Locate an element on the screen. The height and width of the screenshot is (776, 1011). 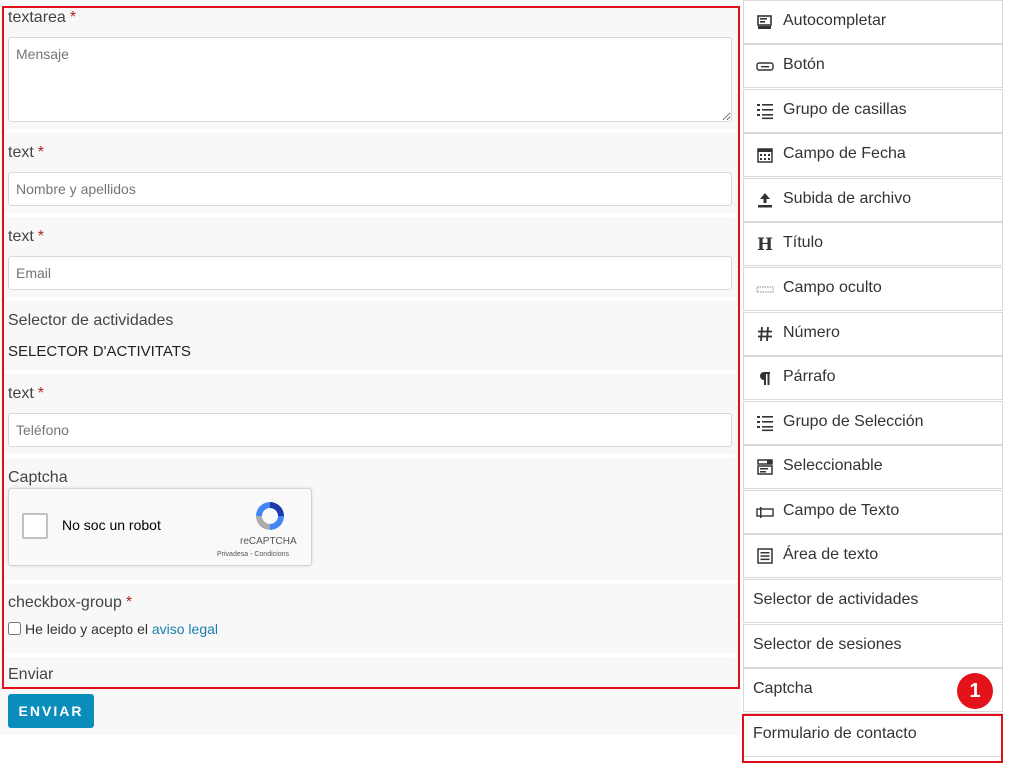
calendar-icon is located at coordinates (765, 155).